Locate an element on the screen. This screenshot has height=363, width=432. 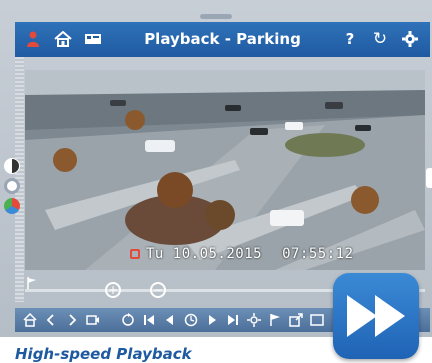
image-adjust-icons is located at coordinates (12, 186).